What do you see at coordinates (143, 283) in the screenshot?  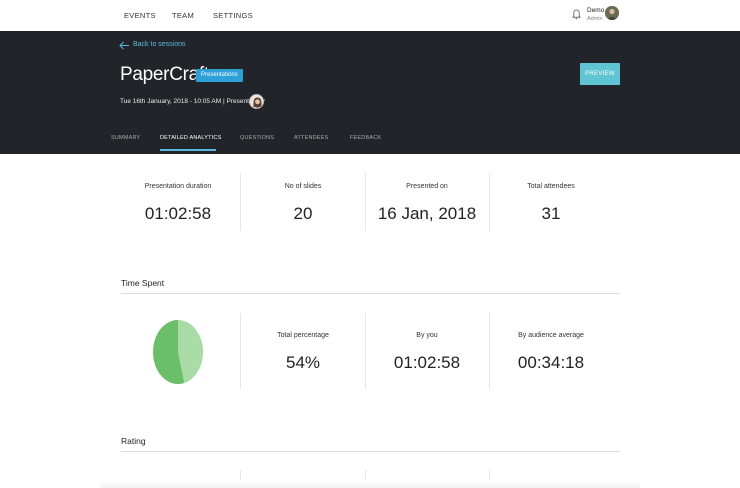 I see `time-spent-heading: Time Spent` at bounding box center [143, 283].